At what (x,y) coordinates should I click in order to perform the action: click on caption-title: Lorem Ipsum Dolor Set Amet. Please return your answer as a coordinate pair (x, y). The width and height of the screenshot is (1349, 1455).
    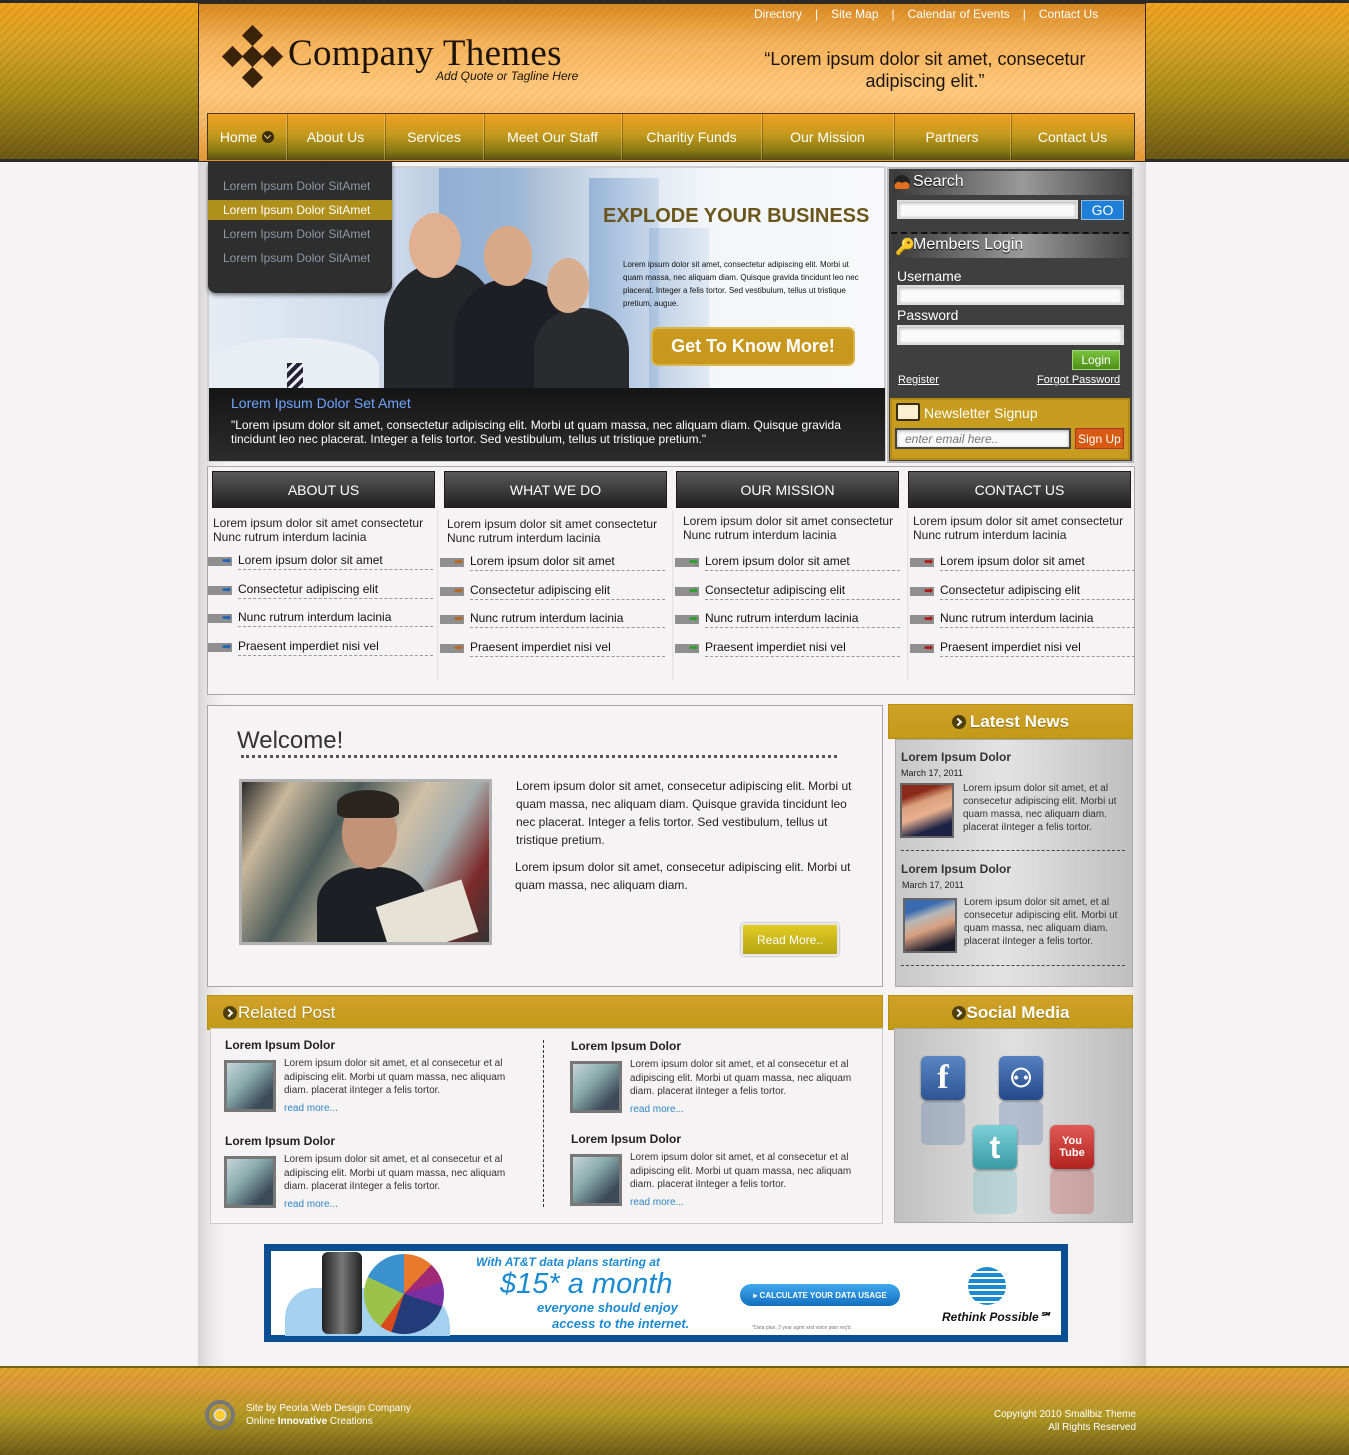
    Looking at the image, I should click on (321, 403).